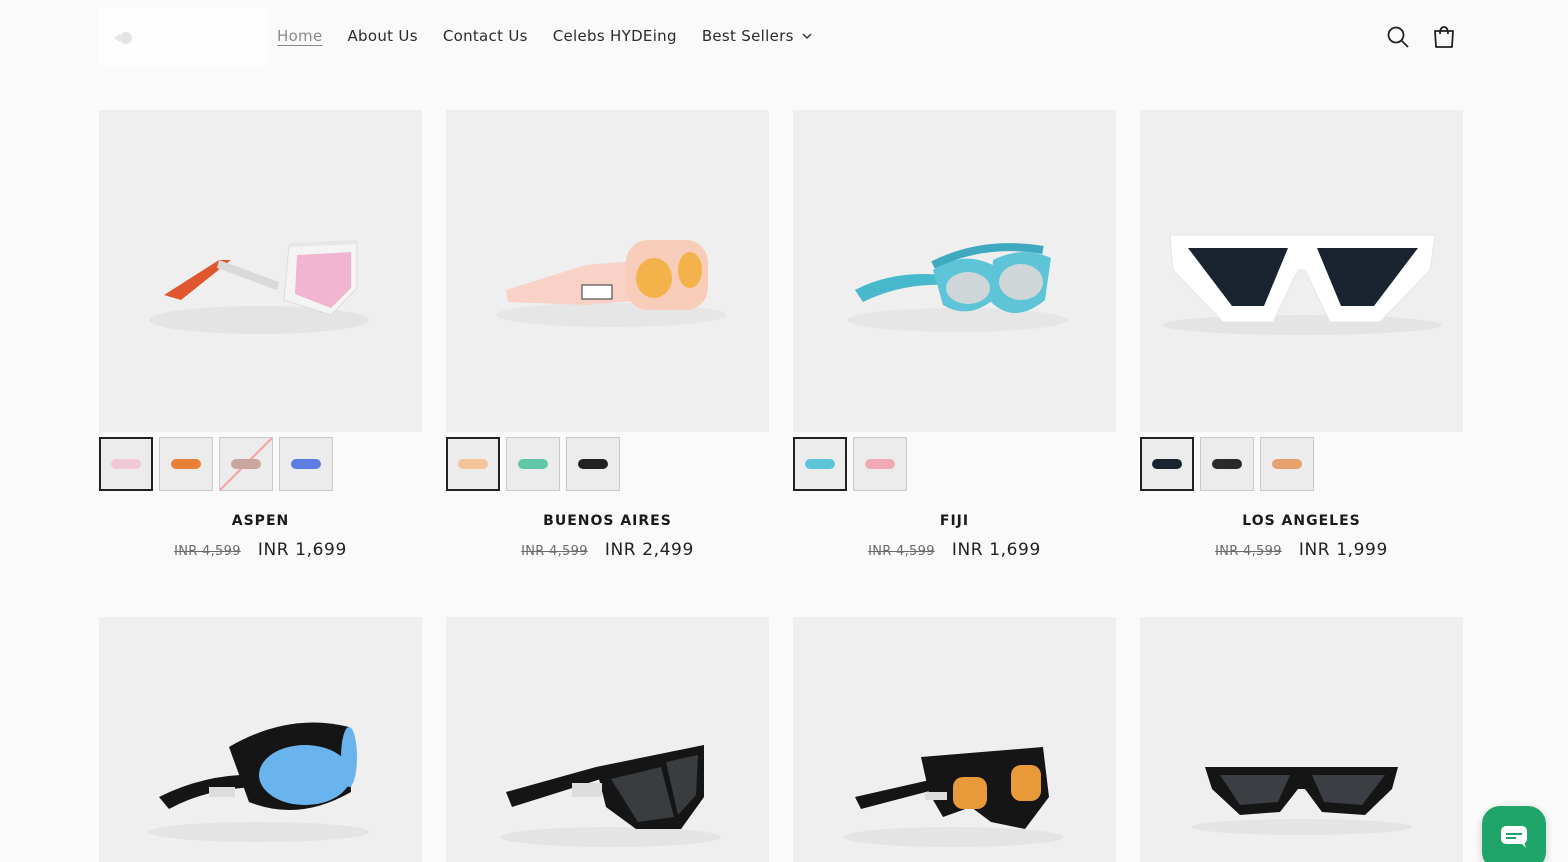  I want to click on nav-contact-us: Contact Us, so click(485, 36).